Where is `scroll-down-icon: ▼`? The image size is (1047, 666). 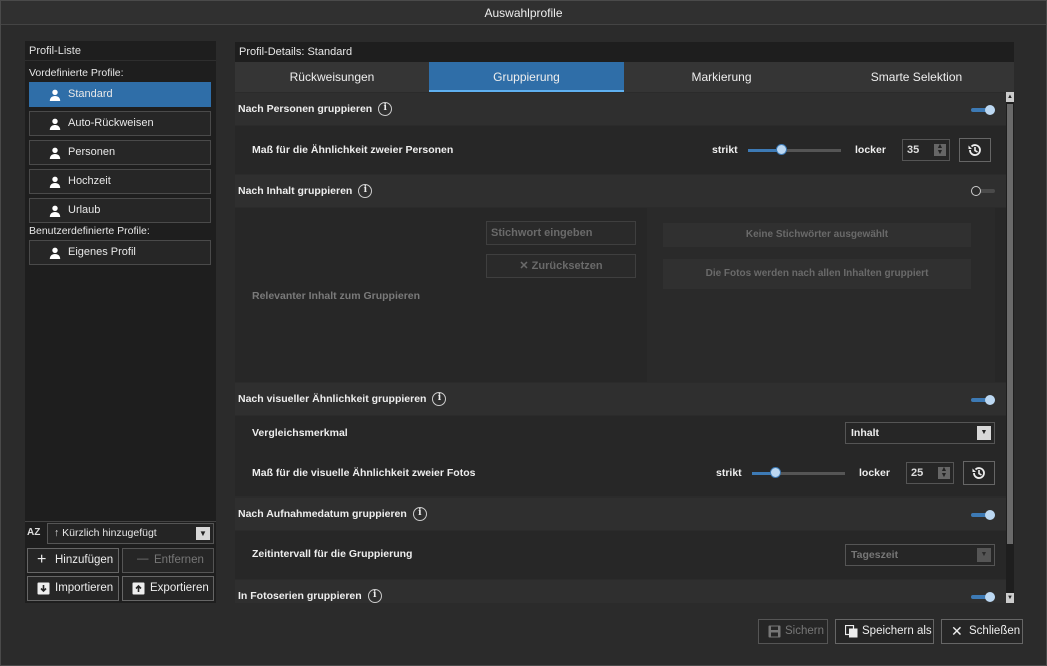
scroll-down-icon: ▼ is located at coordinates (1010, 598).